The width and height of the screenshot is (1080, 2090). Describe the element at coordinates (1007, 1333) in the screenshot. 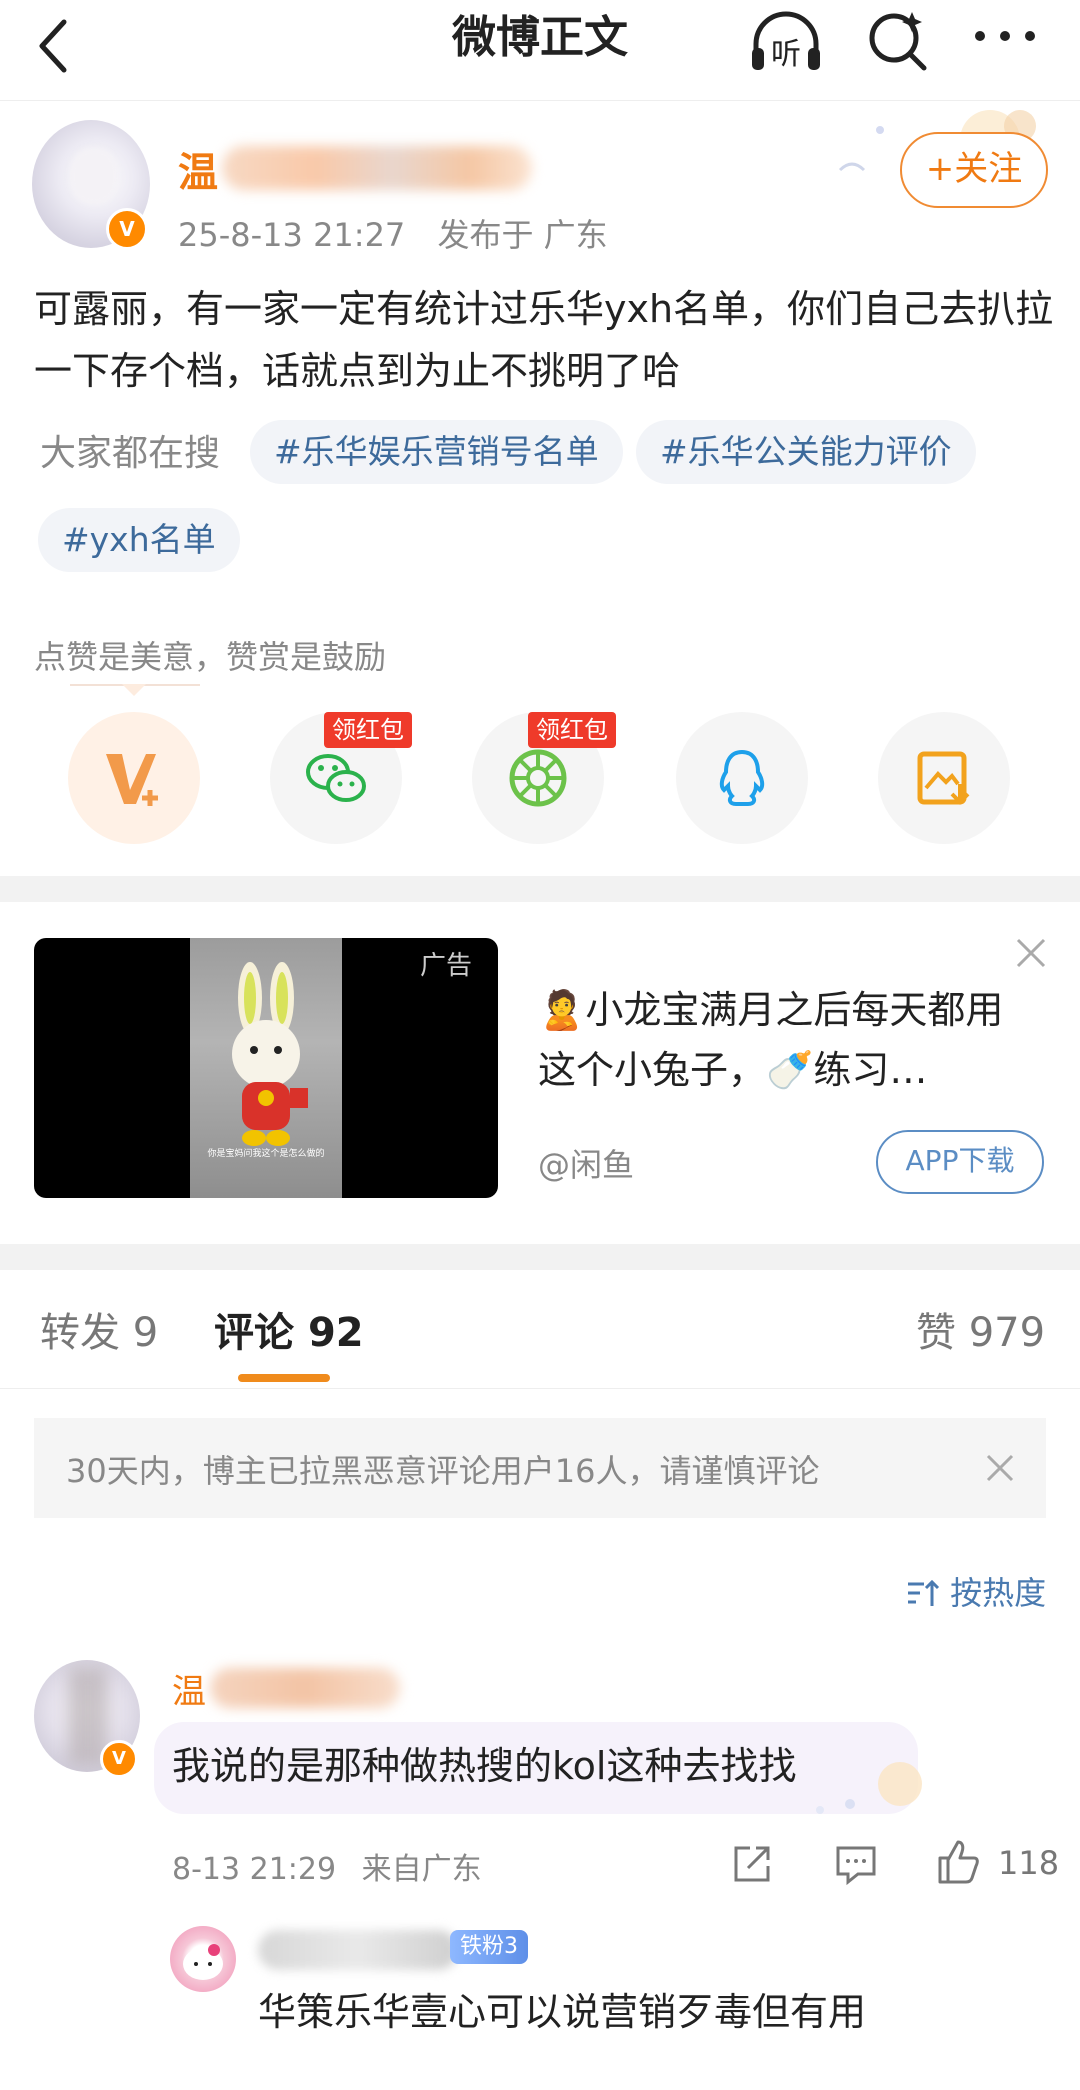

I see `tab-likes-count: 979` at that location.